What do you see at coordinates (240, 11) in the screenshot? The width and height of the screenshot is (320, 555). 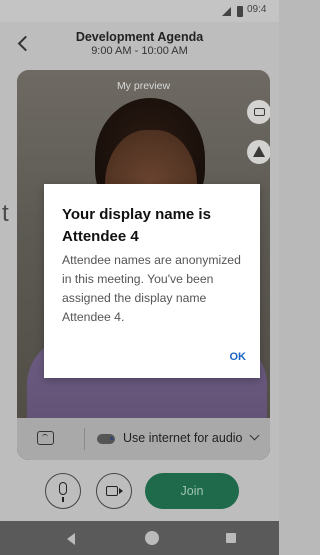 I see `battery-icon` at bounding box center [240, 11].